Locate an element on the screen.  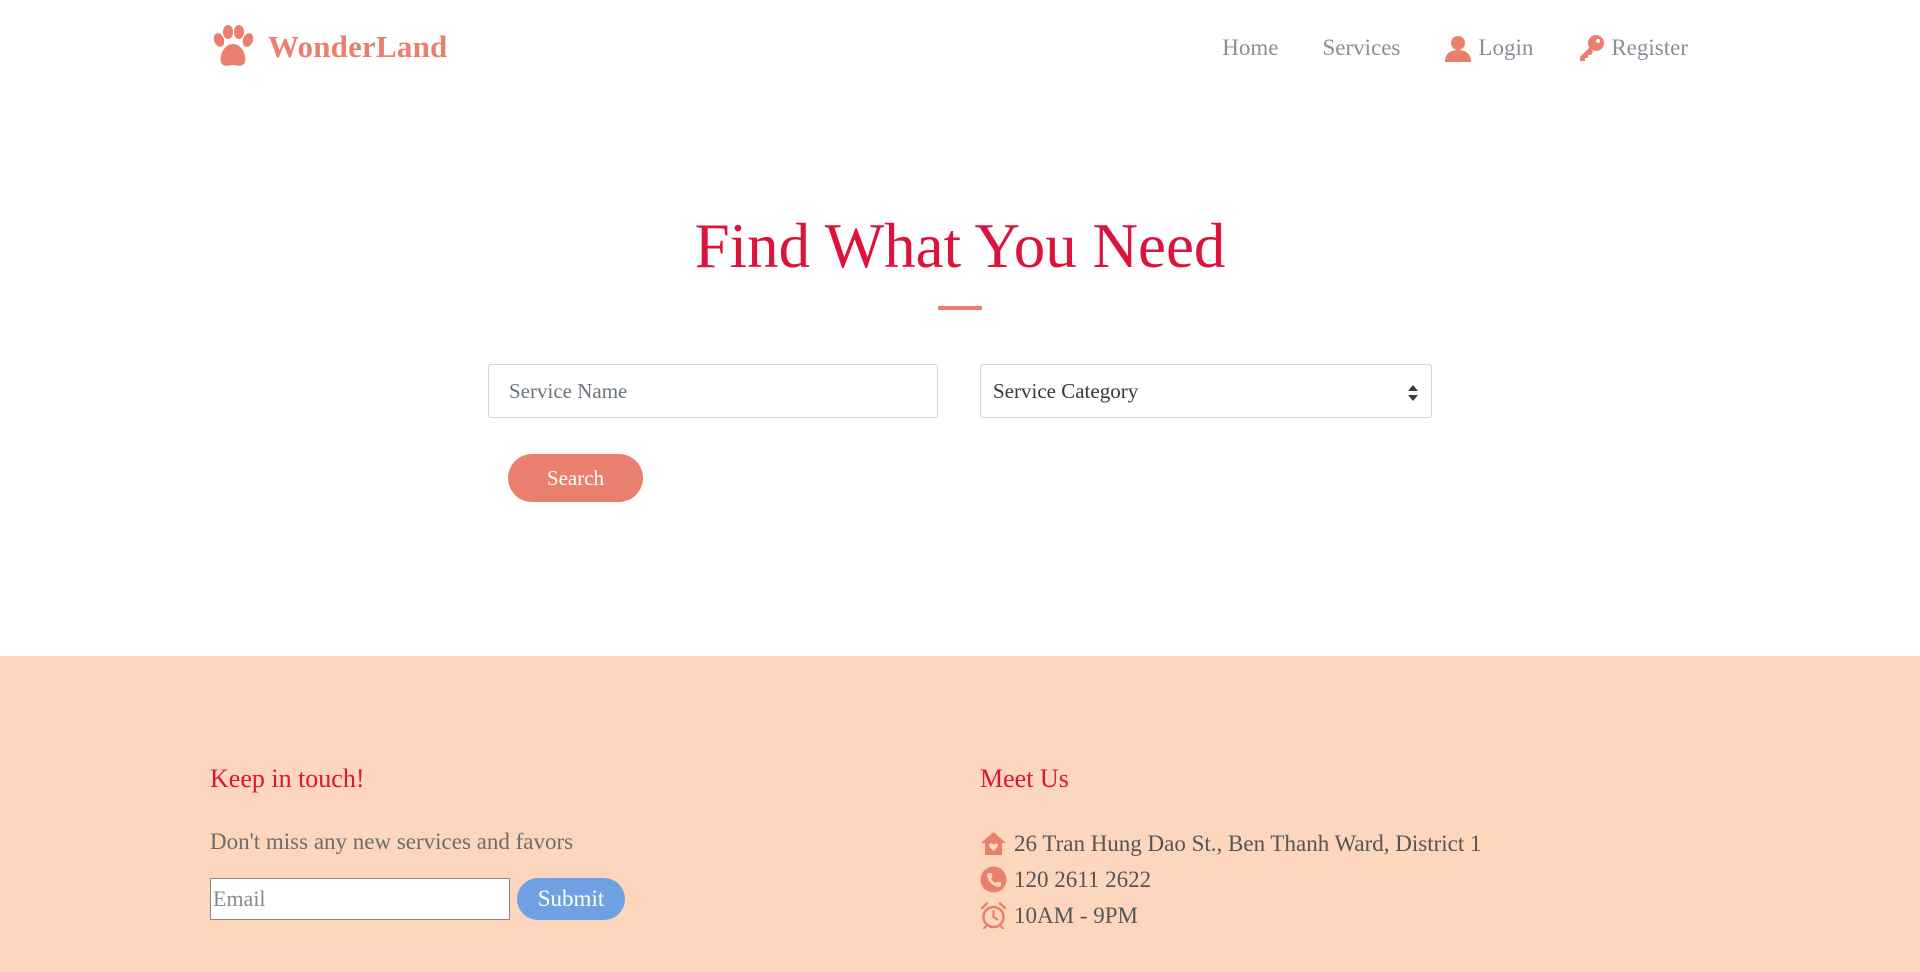
brand-logo: WonderLand is located at coordinates (328, 47).